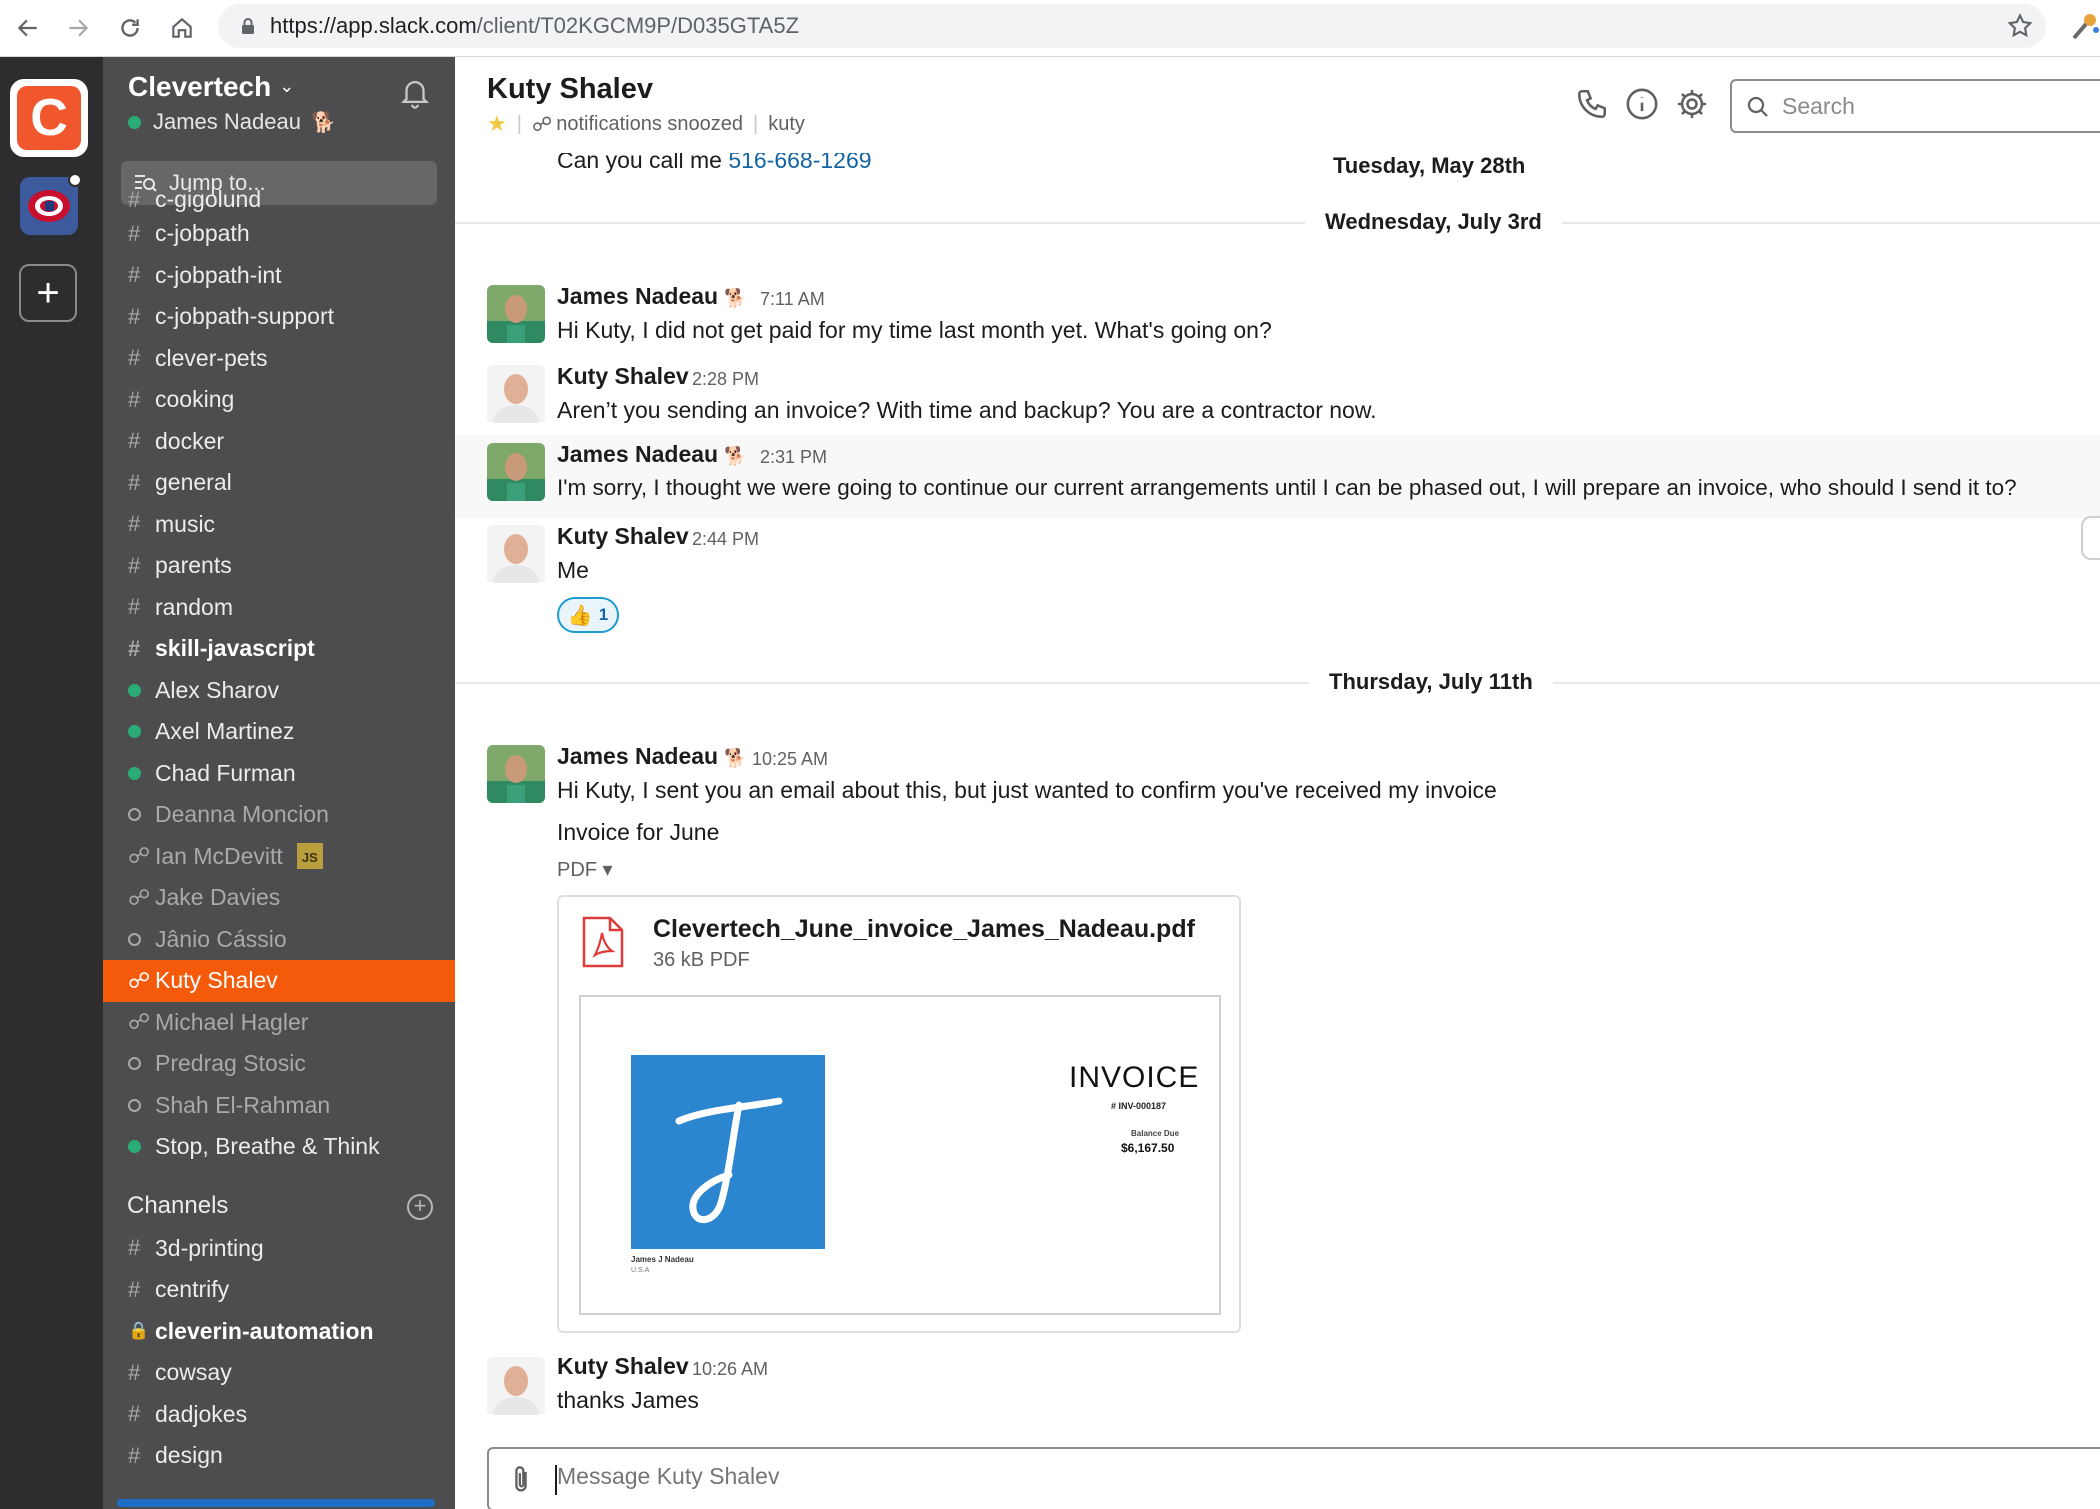  Describe the element at coordinates (279, 483) in the screenshot. I see `sidebar-item-general: # general` at that location.